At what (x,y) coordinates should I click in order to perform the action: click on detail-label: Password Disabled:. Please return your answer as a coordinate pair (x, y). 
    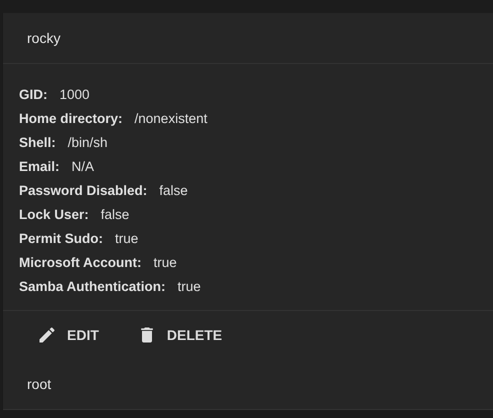
    Looking at the image, I should click on (83, 190).